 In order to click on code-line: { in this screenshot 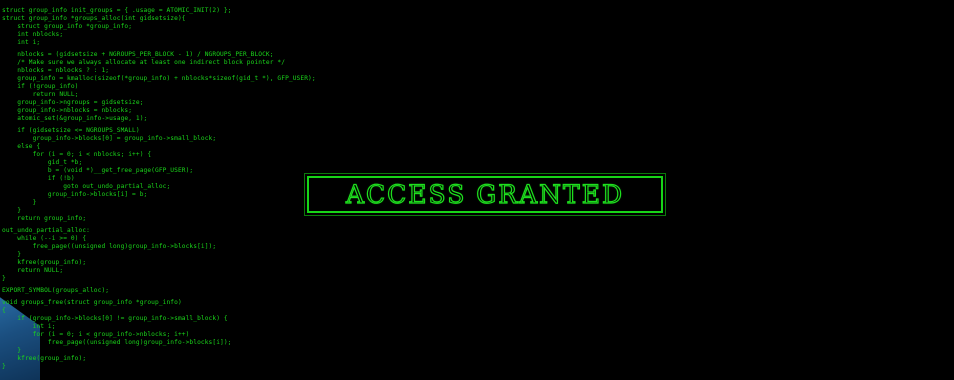, I will do `click(4, 310)`.